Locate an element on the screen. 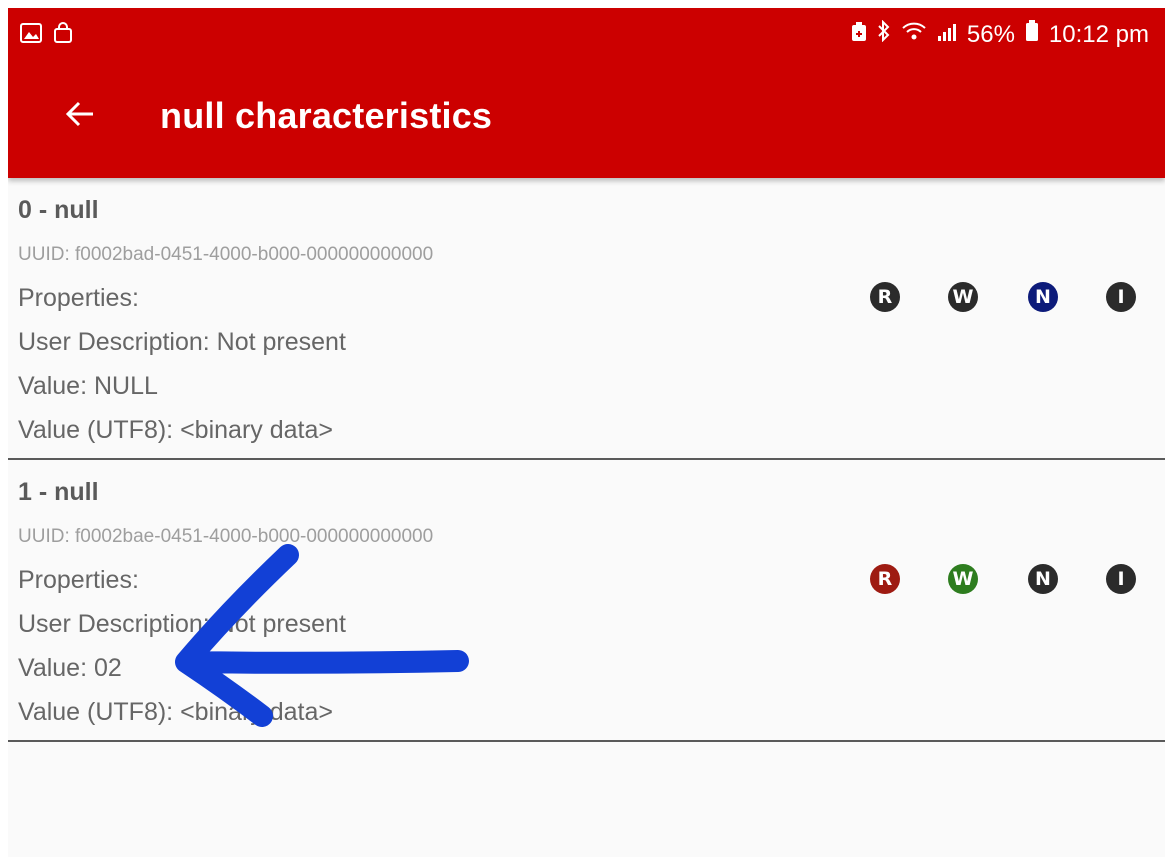 This screenshot has height=857, width=1165. characteristic-name: 1 - null is located at coordinates (58, 492).